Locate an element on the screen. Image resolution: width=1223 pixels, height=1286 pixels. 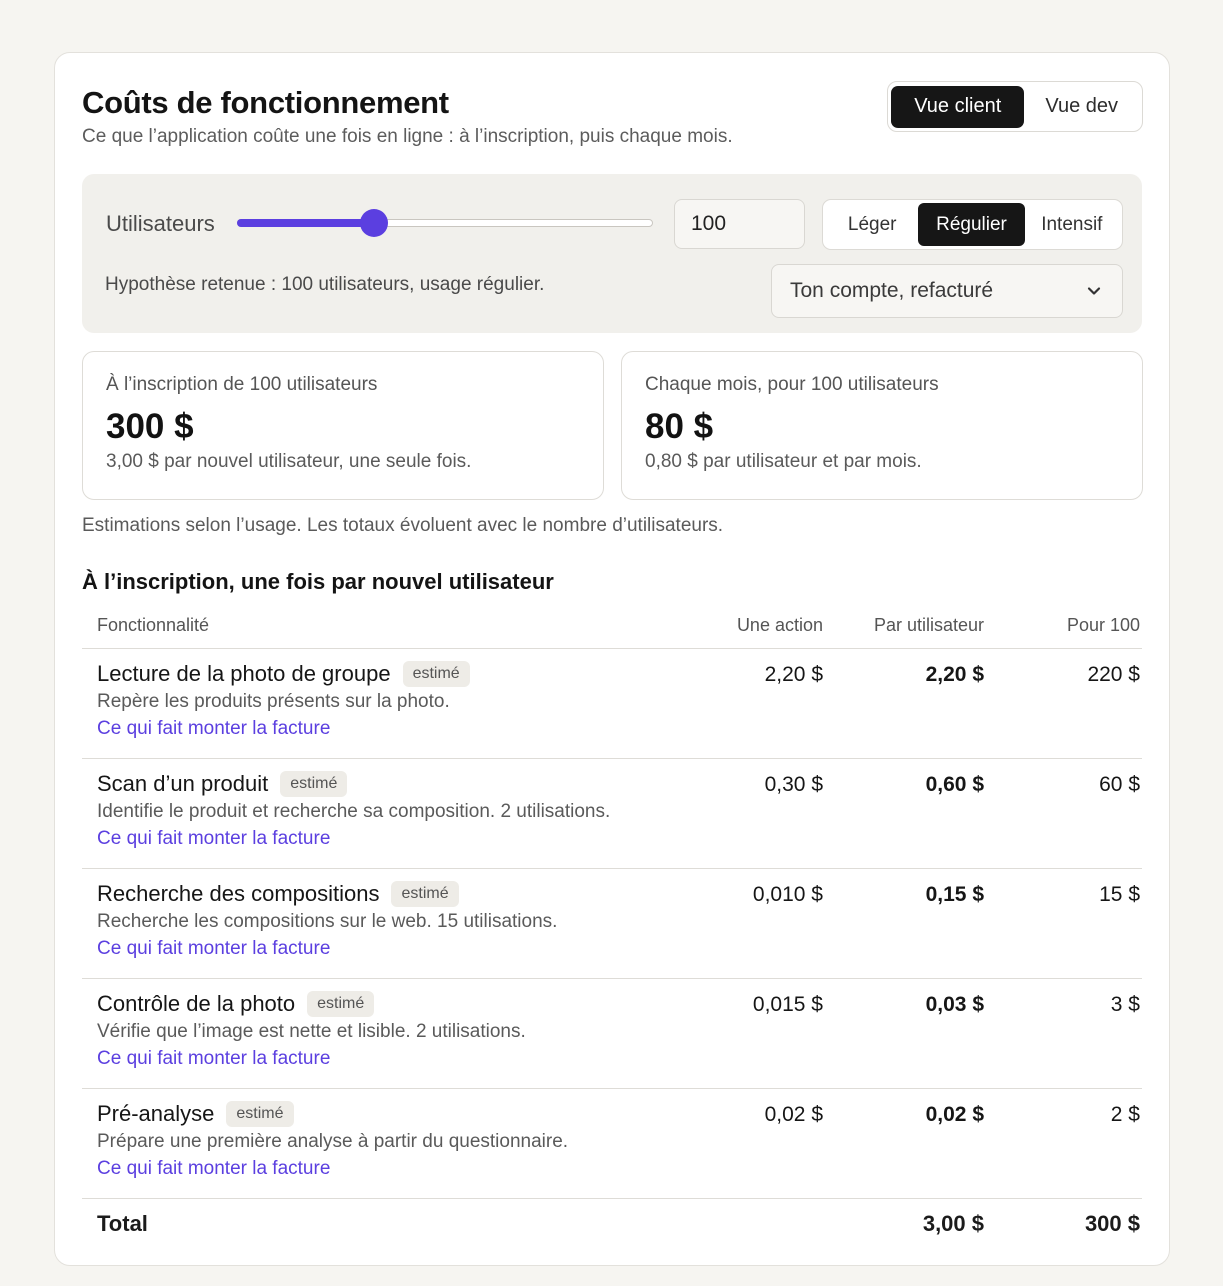
intensity-light-button: Léger is located at coordinates (872, 224).